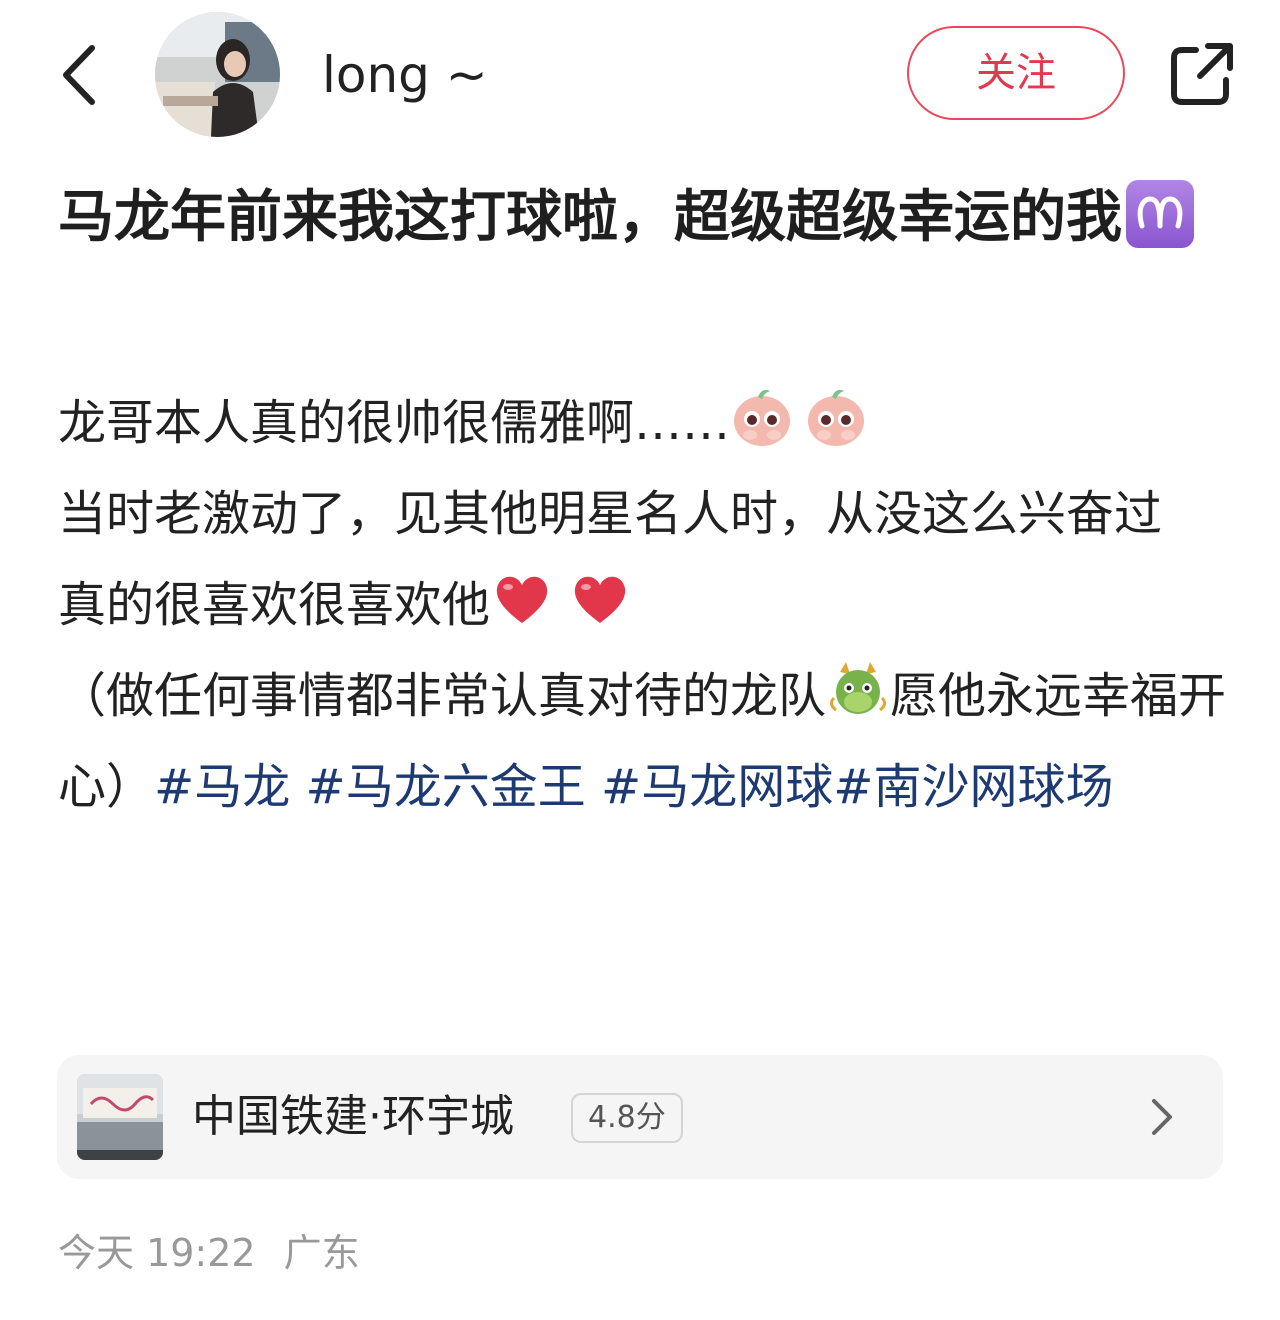  What do you see at coordinates (217, 74) in the screenshot?
I see `avatar` at bounding box center [217, 74].